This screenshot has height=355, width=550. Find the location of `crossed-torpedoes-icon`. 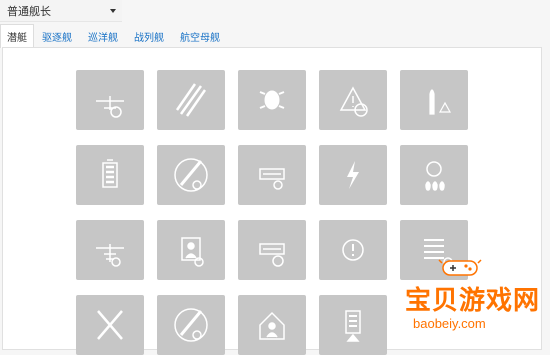

crossed-torpedoes-icon is located at coordinates (110, 325).